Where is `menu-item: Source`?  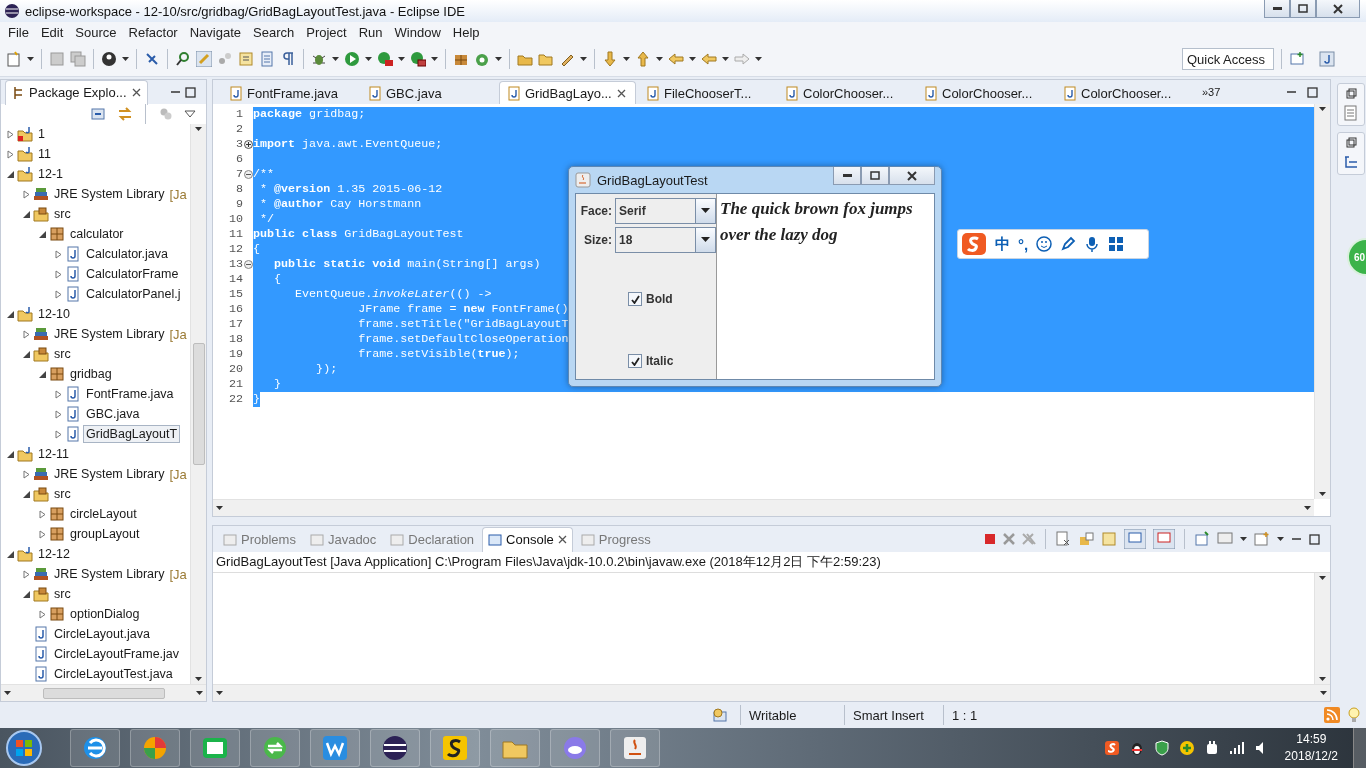
menu-item: Source is located at coordinates (96, 32).